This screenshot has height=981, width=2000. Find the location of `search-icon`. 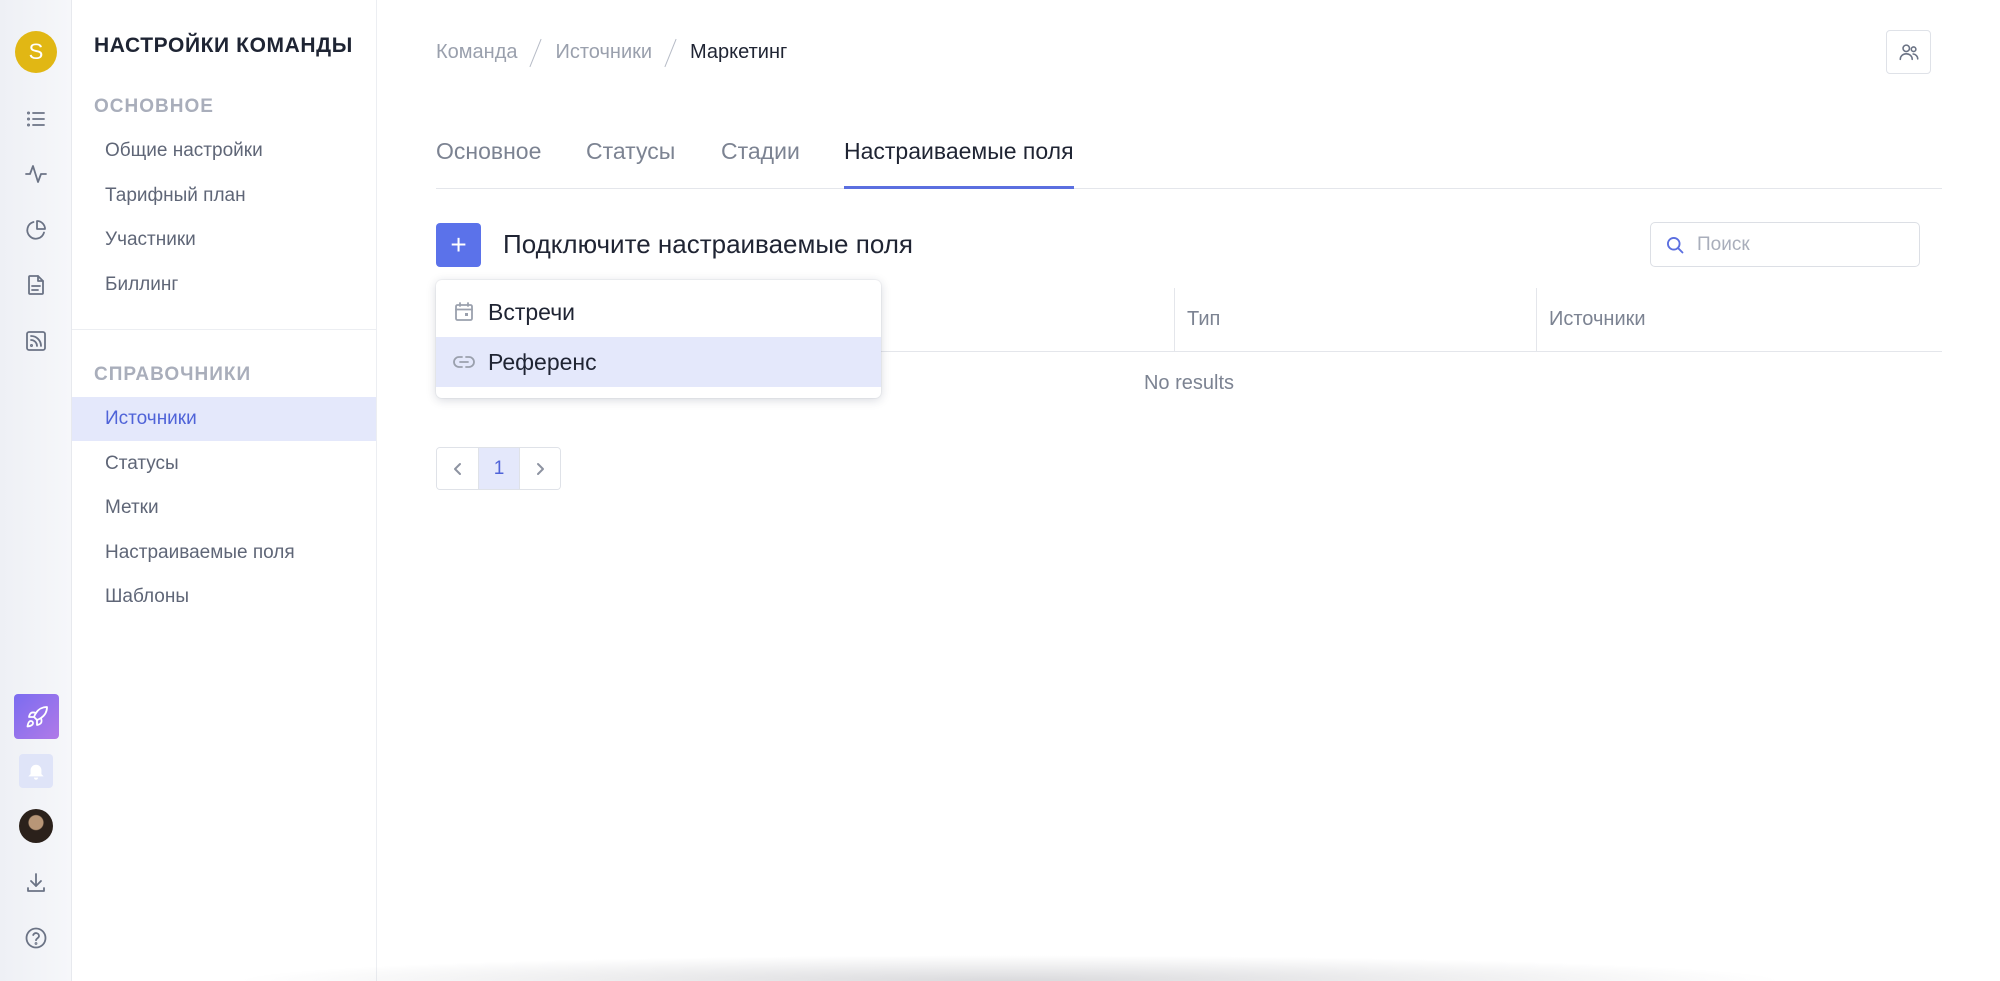

search-icon is located at coordinates (1675, 244).